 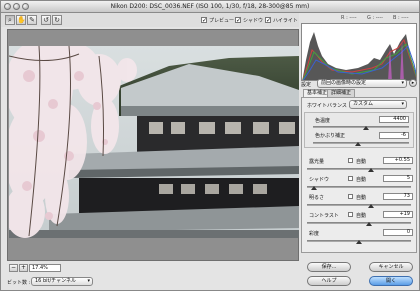 What do you see at coordinates (350, 196) in the screenshot?
I see `brightness-auto-checkbox` at bounding box center [350, 196].